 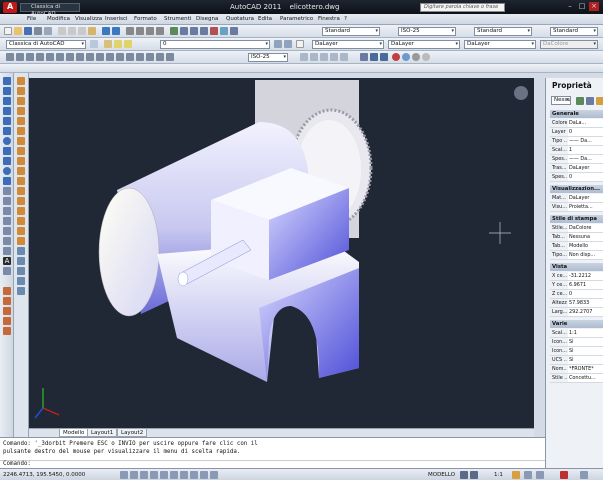 I want to click on plot-icon, so click(x=38, y=31).